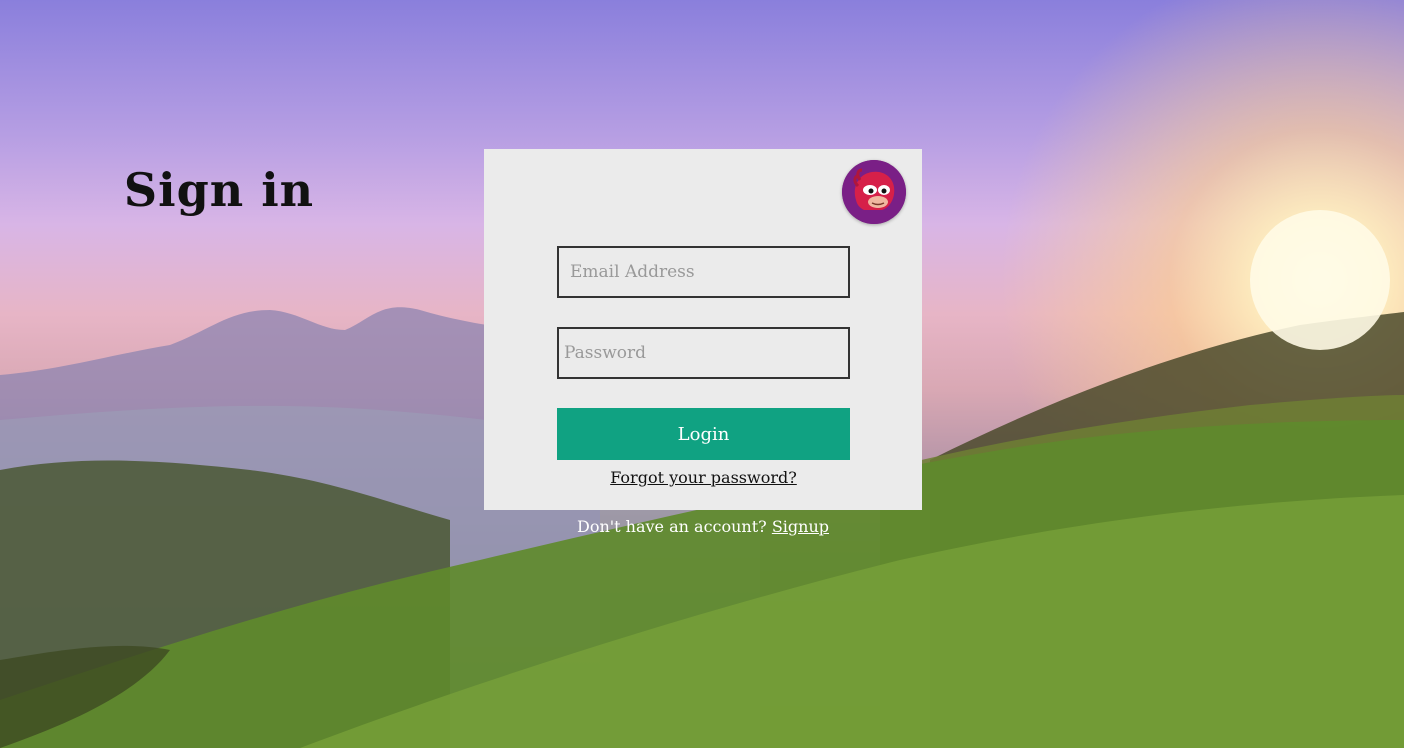 This screenshot has width=1404, height=748. I want to click on signup-prompt-line: Don't have an account? Signup, so click(703, 527).